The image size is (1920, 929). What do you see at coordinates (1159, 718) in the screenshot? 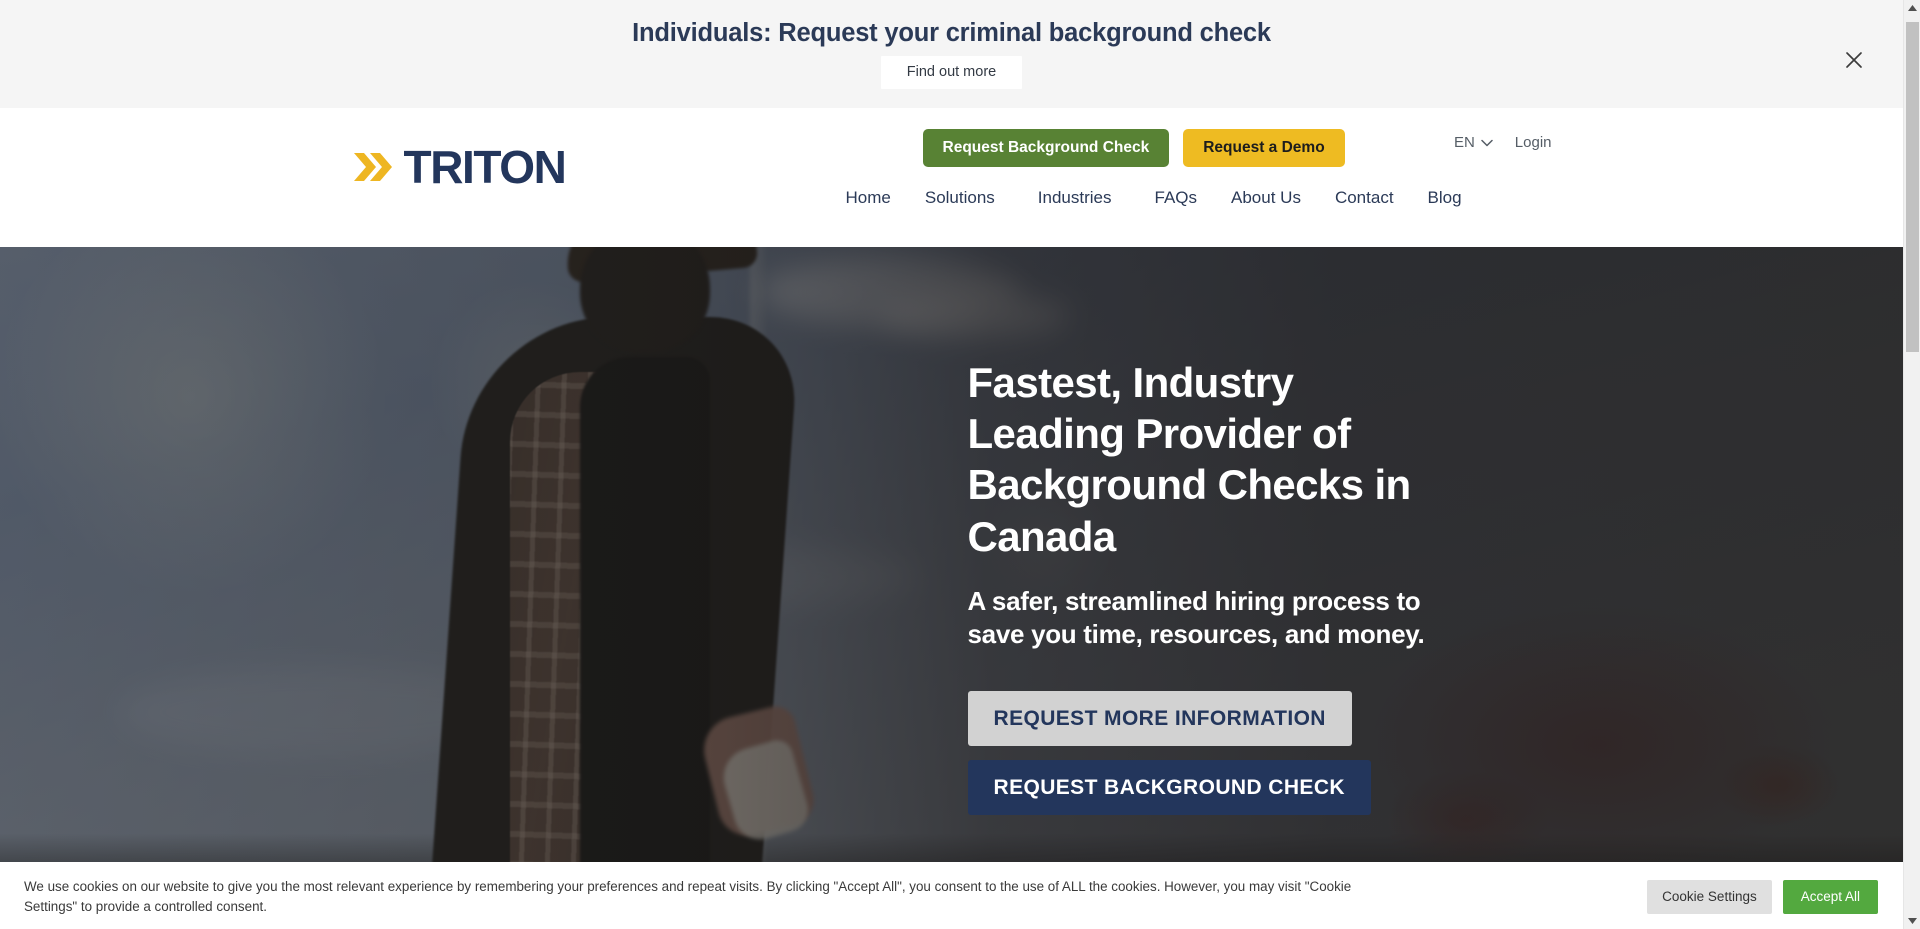
I see `request-more-information-button: REQUEST MORE INFORMATION` at bounding box center [1159, 718].